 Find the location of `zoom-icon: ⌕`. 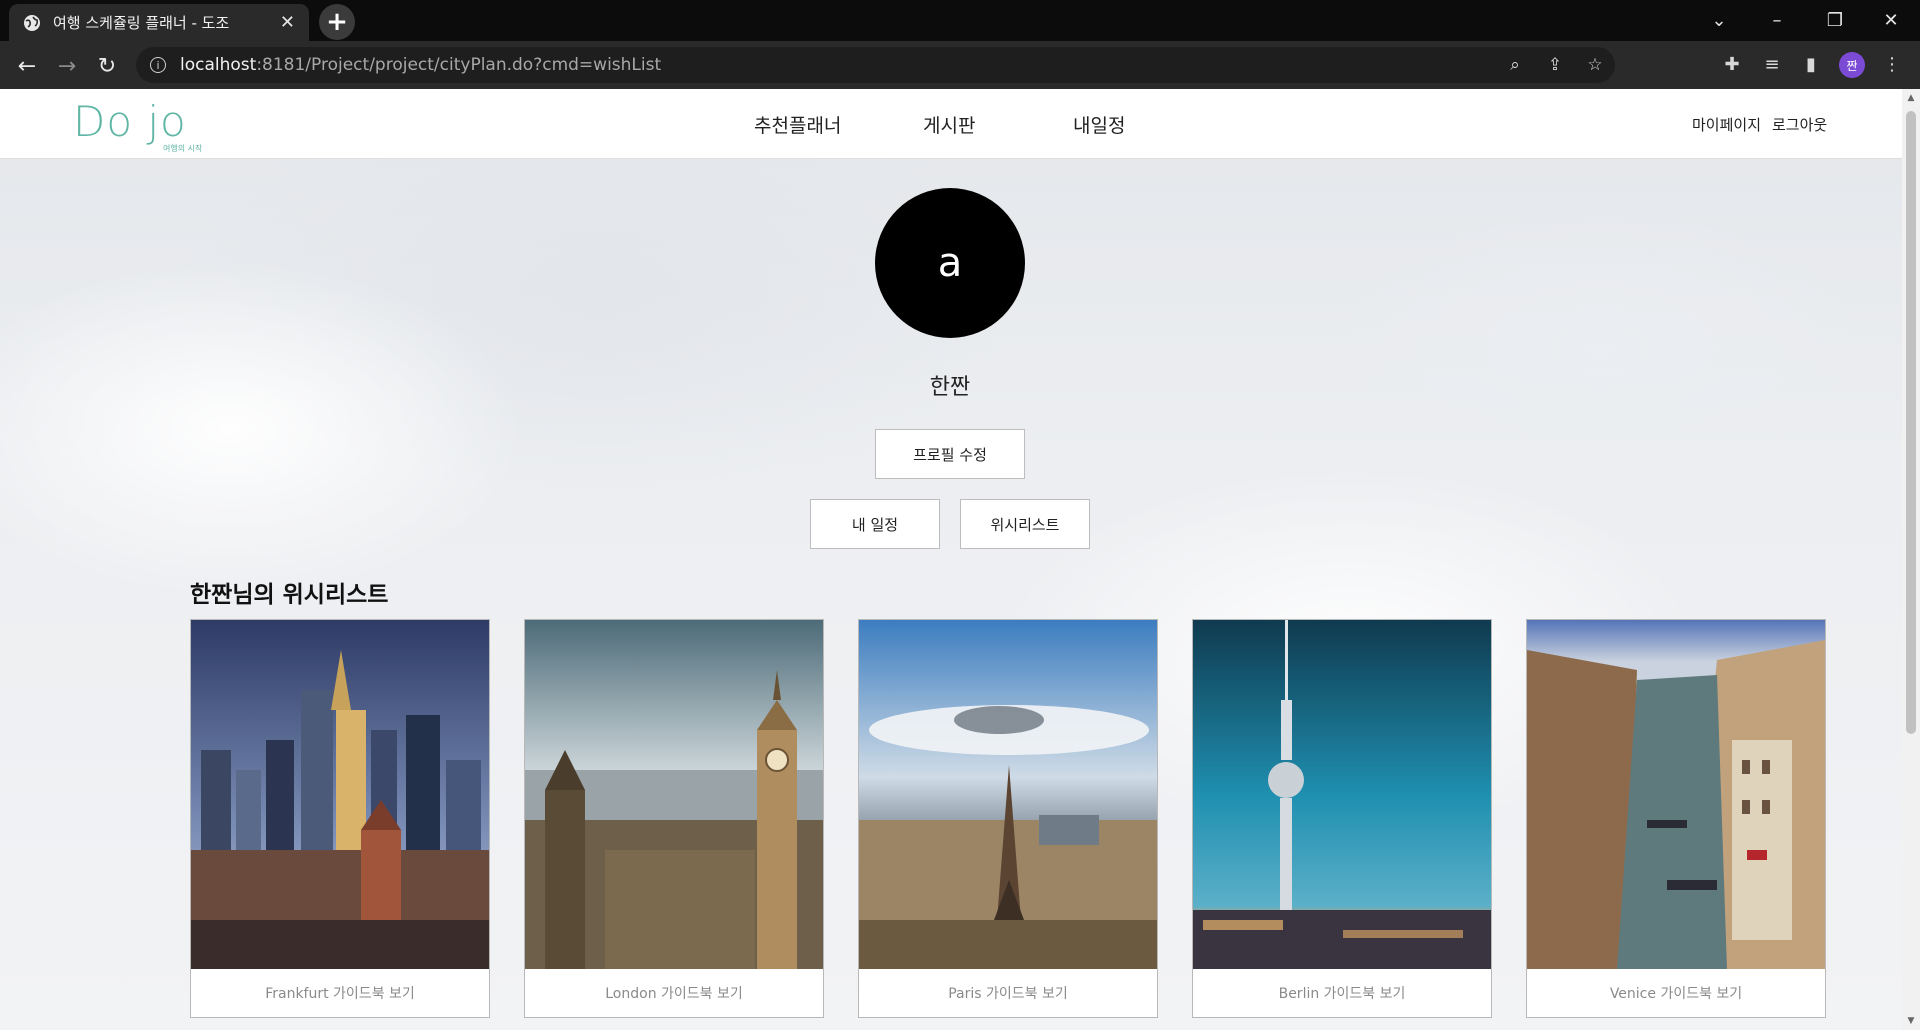

zoom-icon: ⌕ is located at coordinates (1515, 65).